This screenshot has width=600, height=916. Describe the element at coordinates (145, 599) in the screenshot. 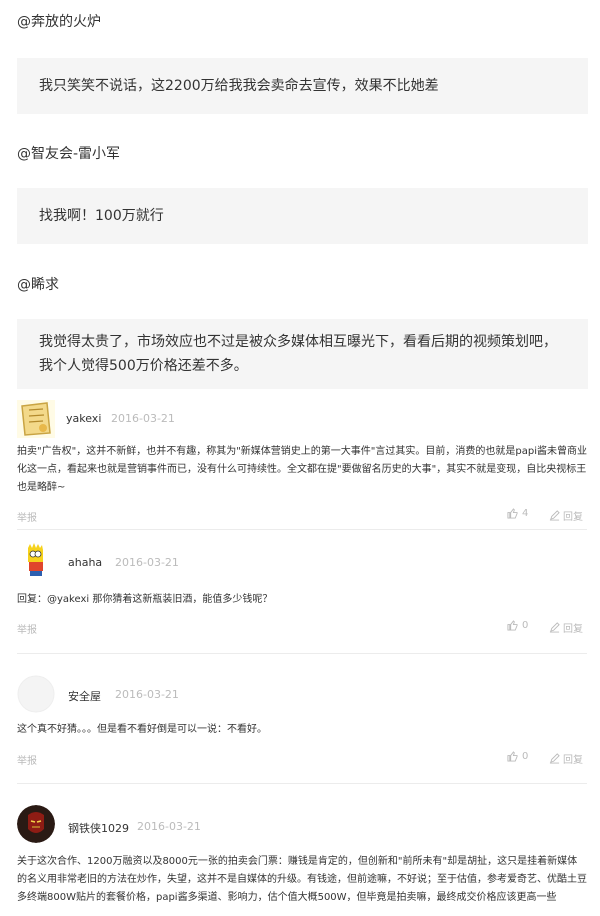

I see `comment-body: 回复：@yakexi 那你猜着这新瓶装旧酒，能值多少钱呢？` at that location.